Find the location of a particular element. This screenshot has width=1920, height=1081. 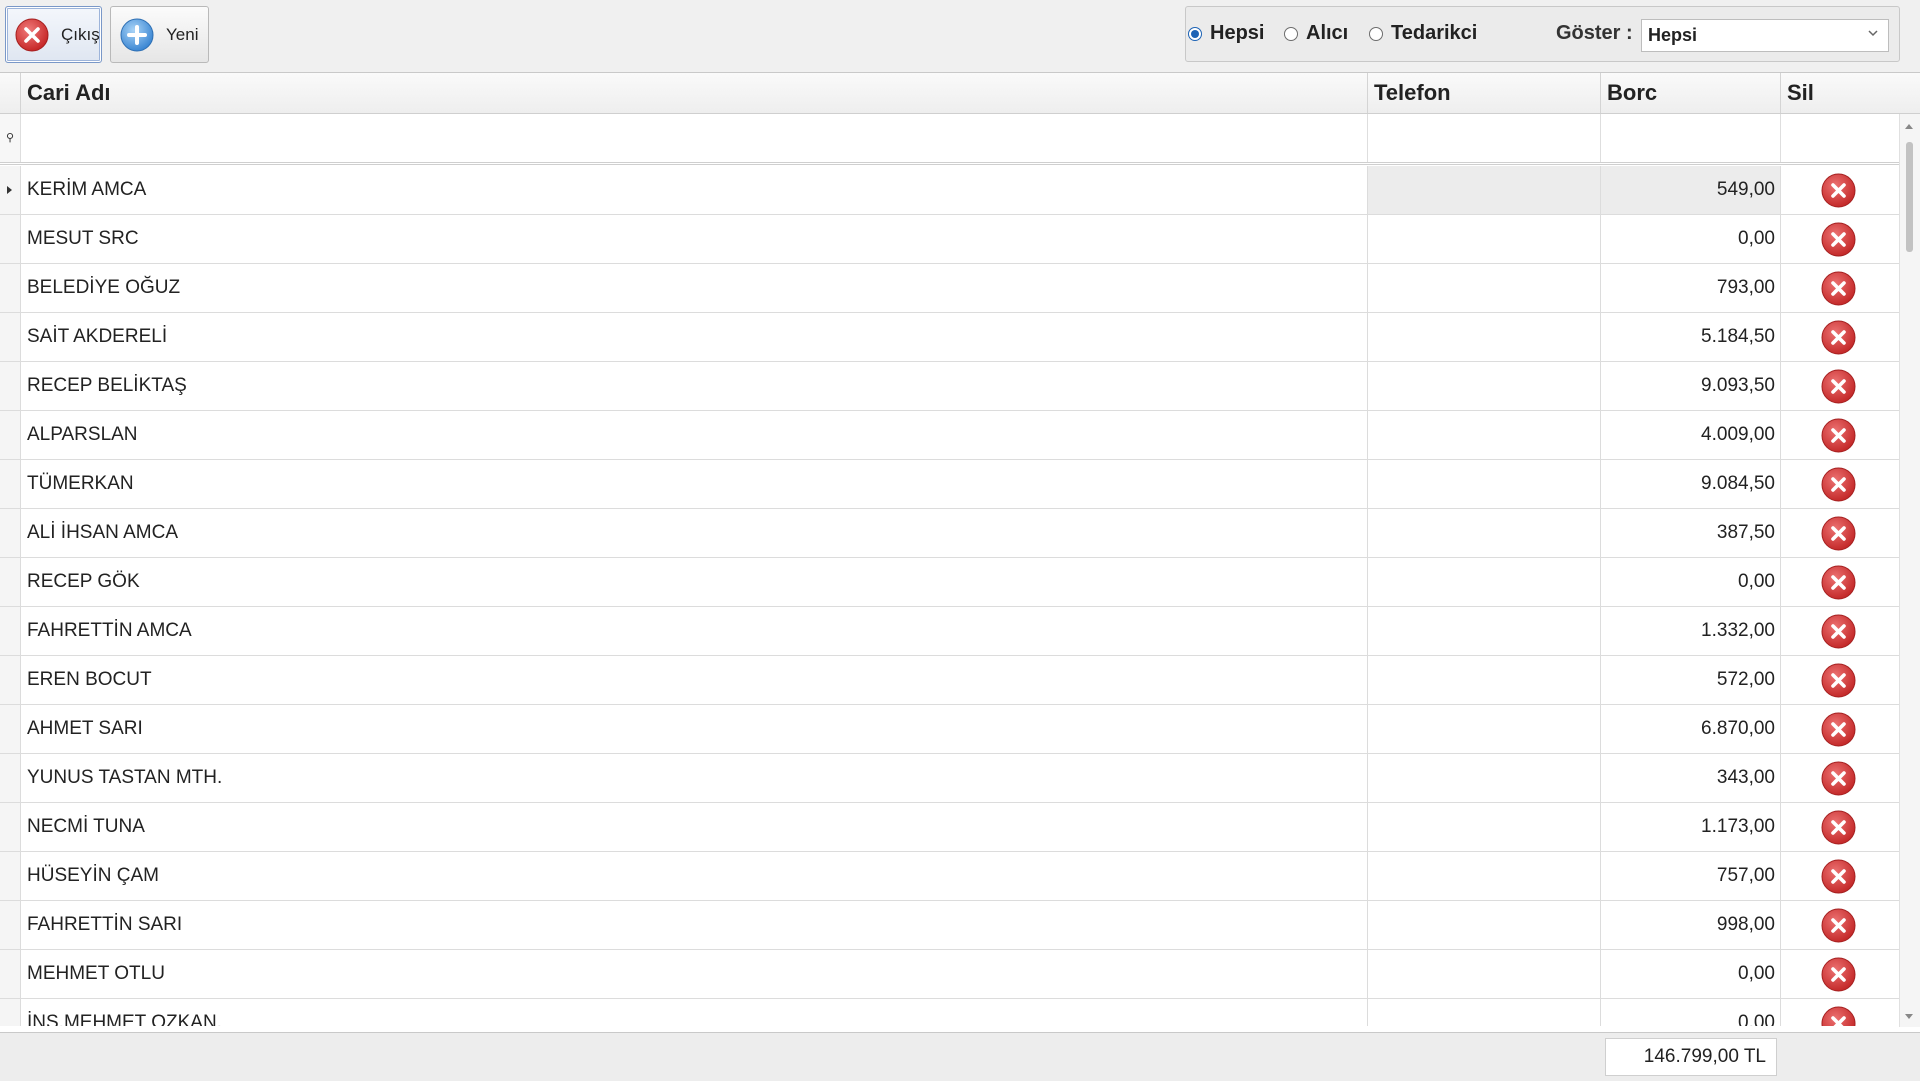

cell-name: HÜSEYİN ÇAM is located at coordinates (693, 876).